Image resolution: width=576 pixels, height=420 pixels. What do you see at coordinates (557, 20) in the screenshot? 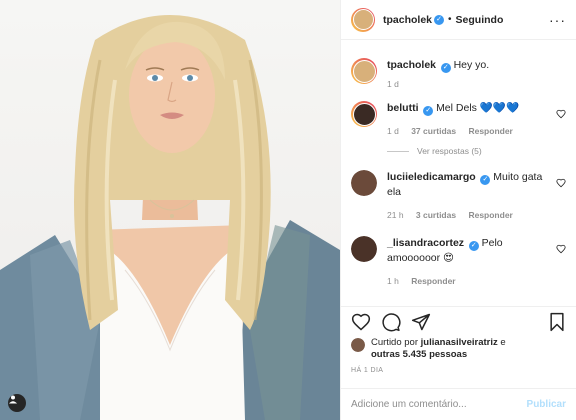
I see `more-dots-icon: ···` at bounding box center [557, 20].